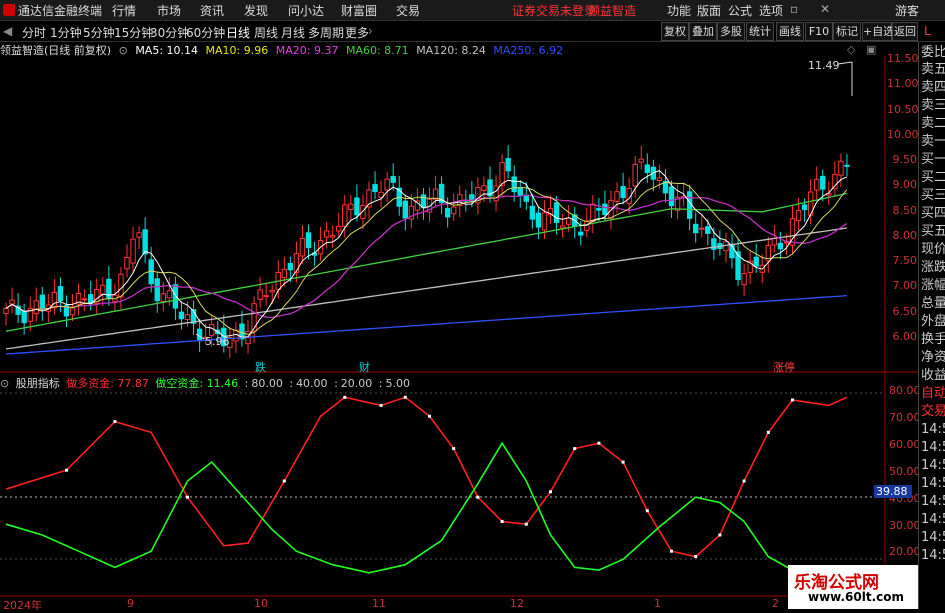 This screenshot has width=945, height=613. What do you see at coordinates (933, 195) in the screenshot?
I see `quote-label: 买三` at bounding box center [933, 195].